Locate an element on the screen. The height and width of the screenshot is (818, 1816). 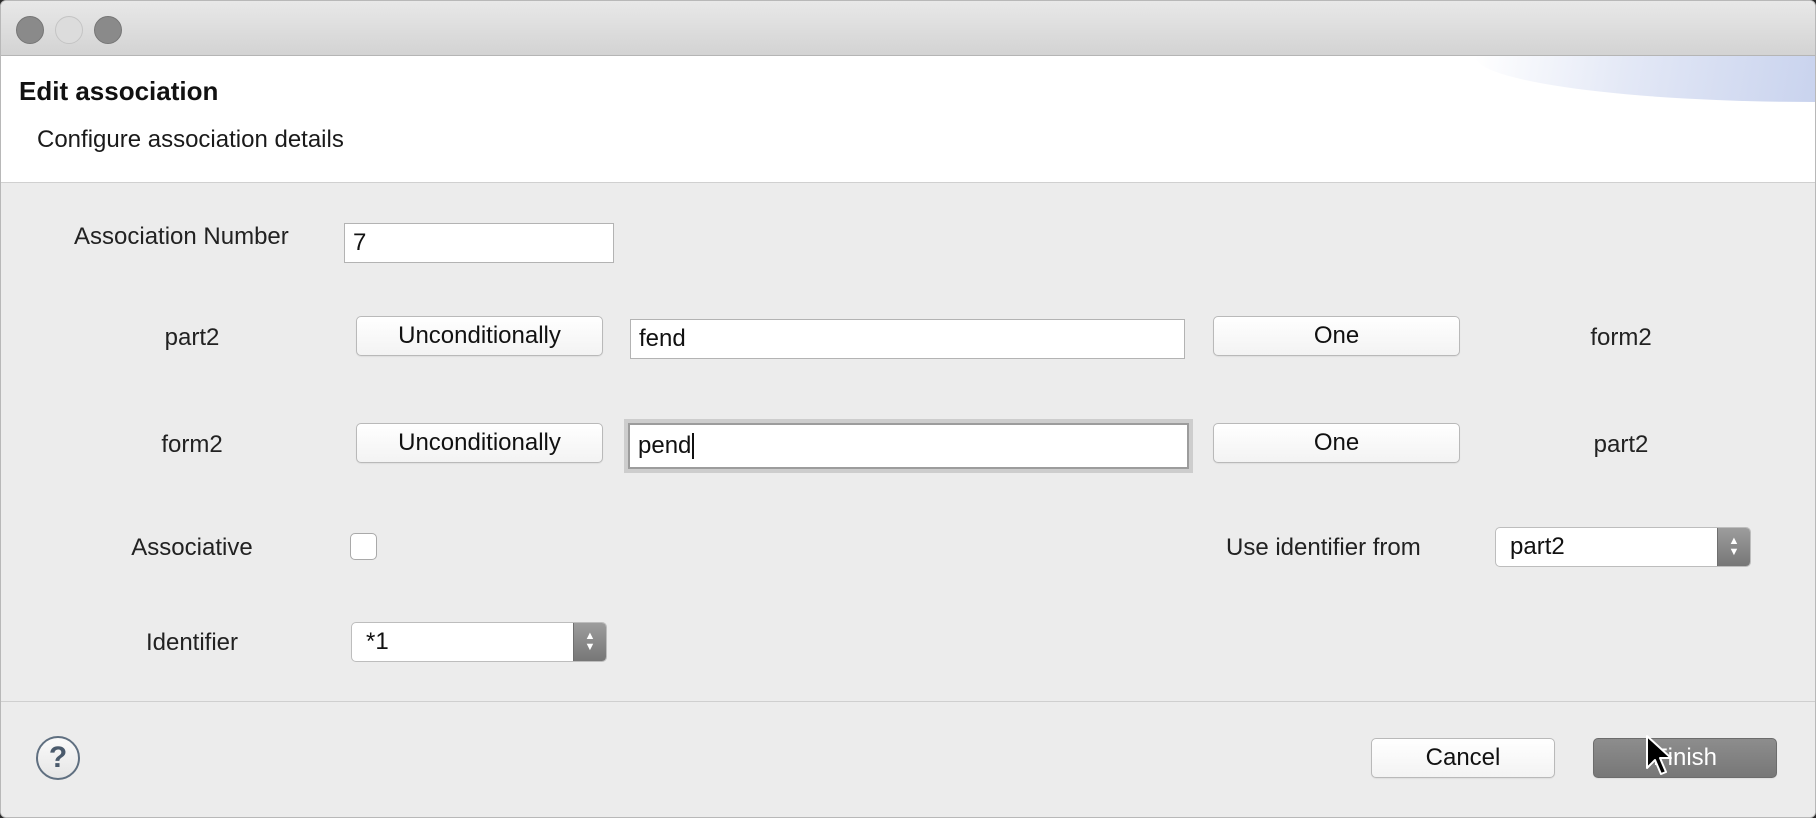
use-identifier-value: part2 is located at coordinates (1537, 546).